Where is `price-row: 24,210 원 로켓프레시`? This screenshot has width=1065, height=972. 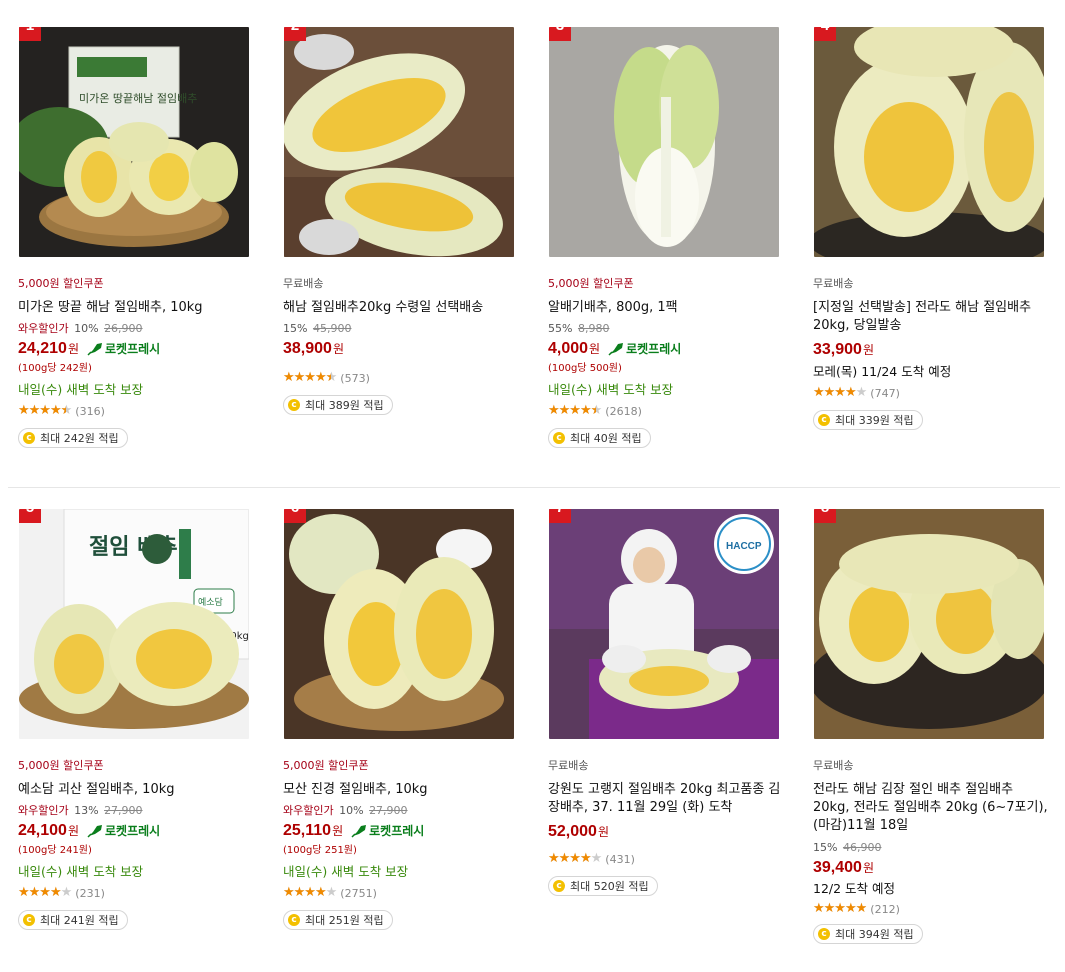
price-row: 24,210 원 로켓프레시 is located at coordinates (138, 348).